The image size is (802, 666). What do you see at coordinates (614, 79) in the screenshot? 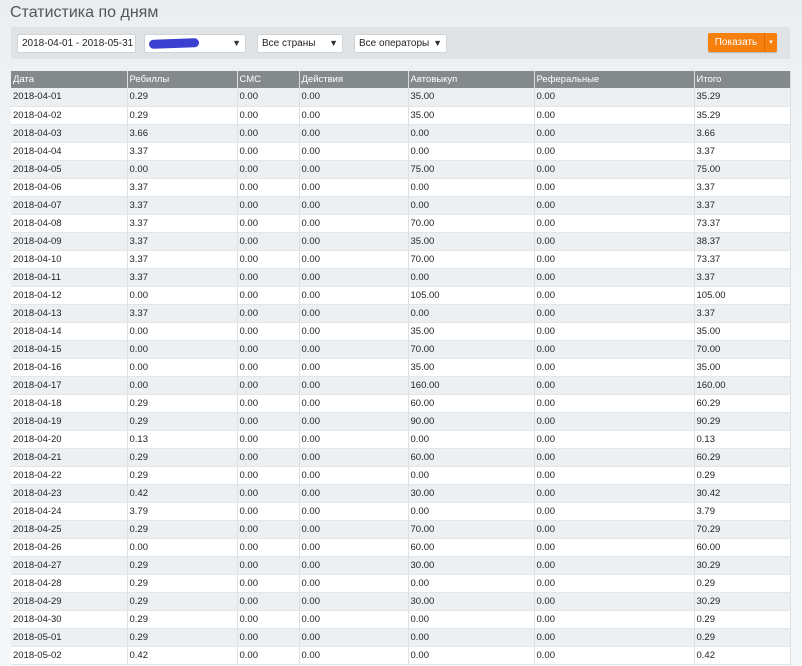
I see `column-header-referral: Реферальные` at bounding box center [614, 79].